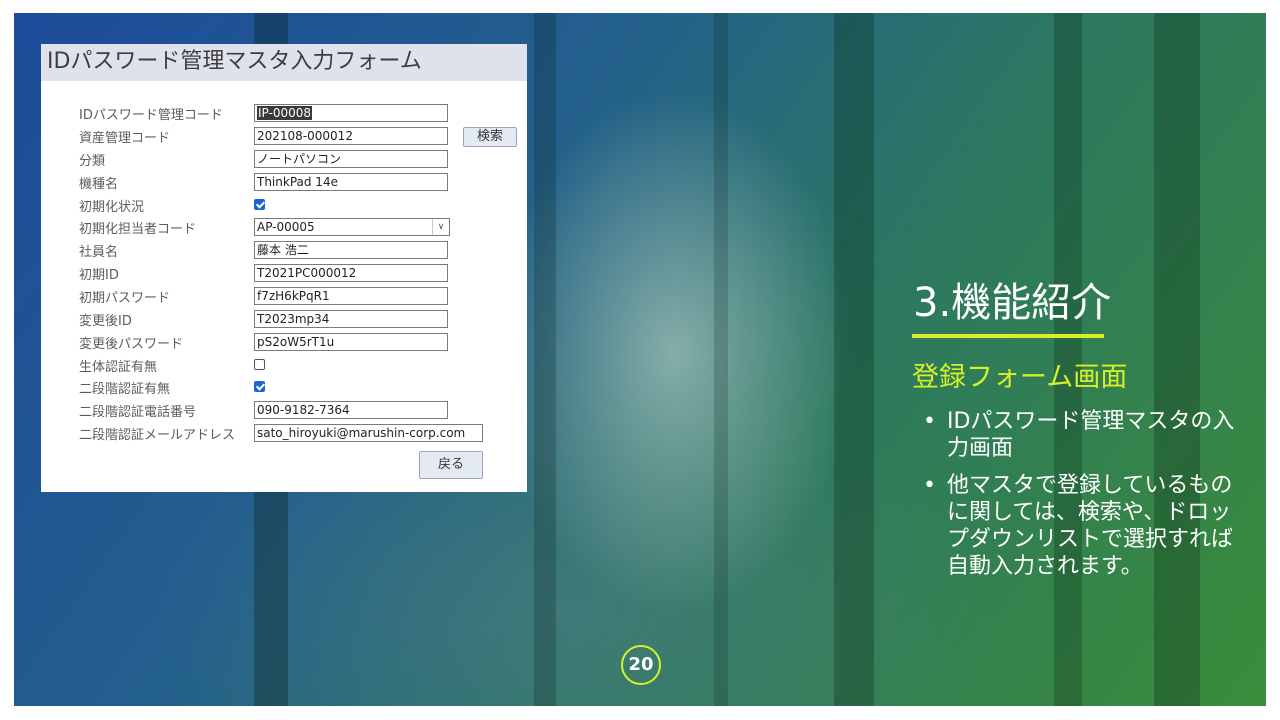  I want to click on new-password-input: pS2oW5rT1u, so click(351, 342).